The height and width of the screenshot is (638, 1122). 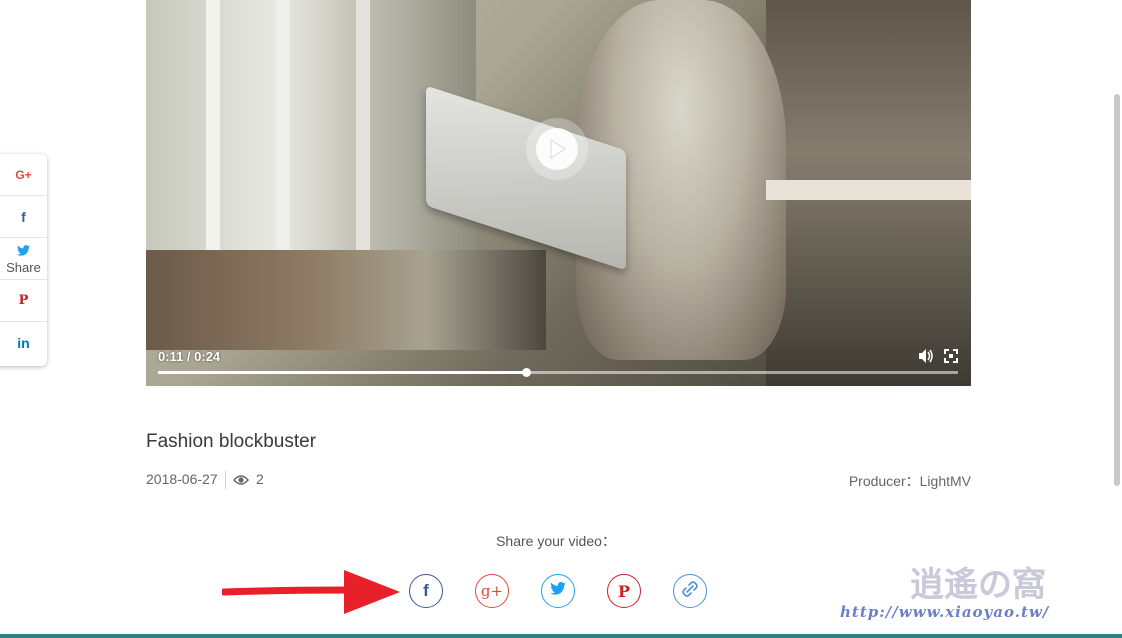 What do you see at coordinates (556, 541) in the screenshot?
I see `share-caption: Share your video：` at bounding box center [556, 541].